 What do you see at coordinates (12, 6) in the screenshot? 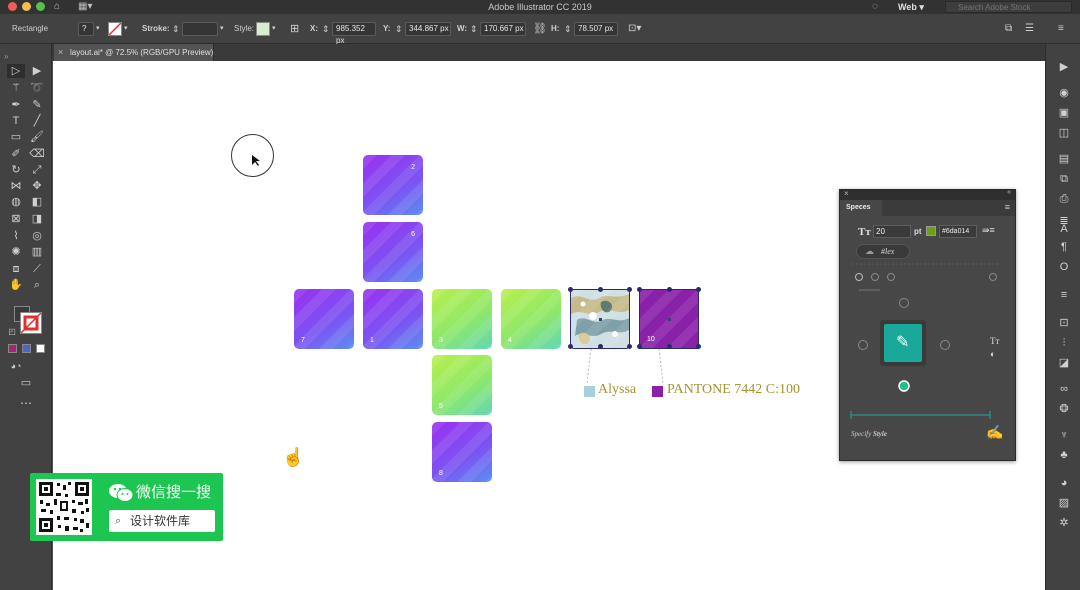
I see `close-window-button` at bounding box center [12, 6].